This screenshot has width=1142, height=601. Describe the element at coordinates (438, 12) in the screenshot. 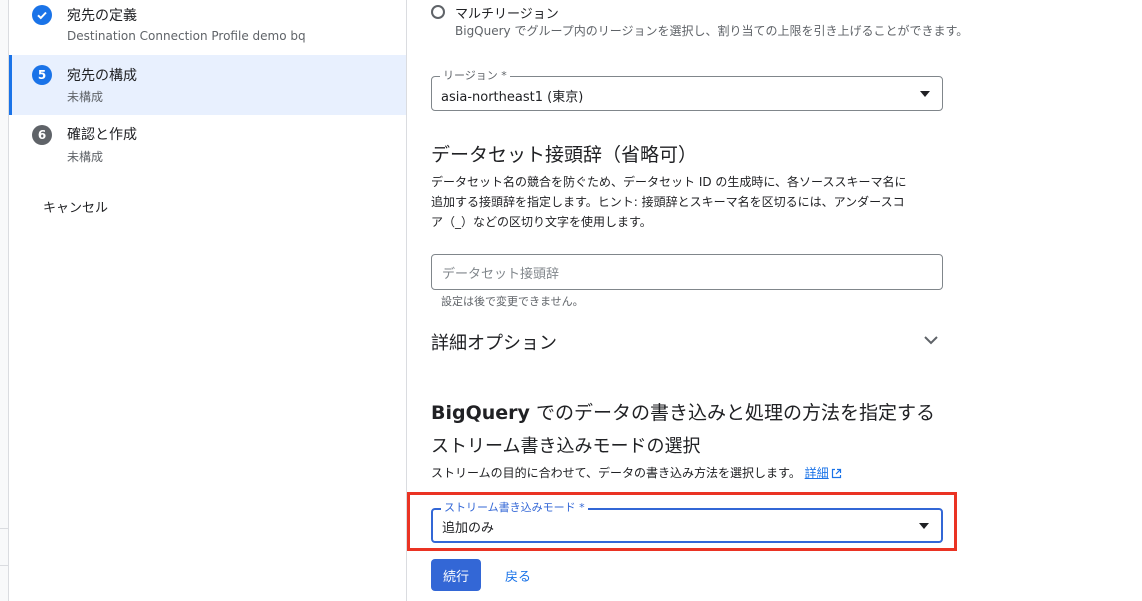

I see `multi-region-radio` at that location.